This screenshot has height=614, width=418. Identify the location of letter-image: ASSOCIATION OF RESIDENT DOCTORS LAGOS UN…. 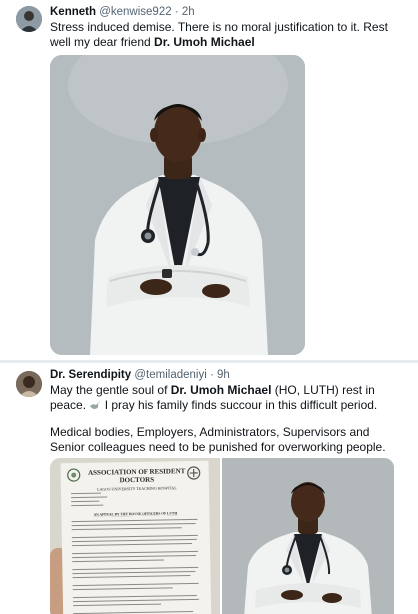
(135, 536).